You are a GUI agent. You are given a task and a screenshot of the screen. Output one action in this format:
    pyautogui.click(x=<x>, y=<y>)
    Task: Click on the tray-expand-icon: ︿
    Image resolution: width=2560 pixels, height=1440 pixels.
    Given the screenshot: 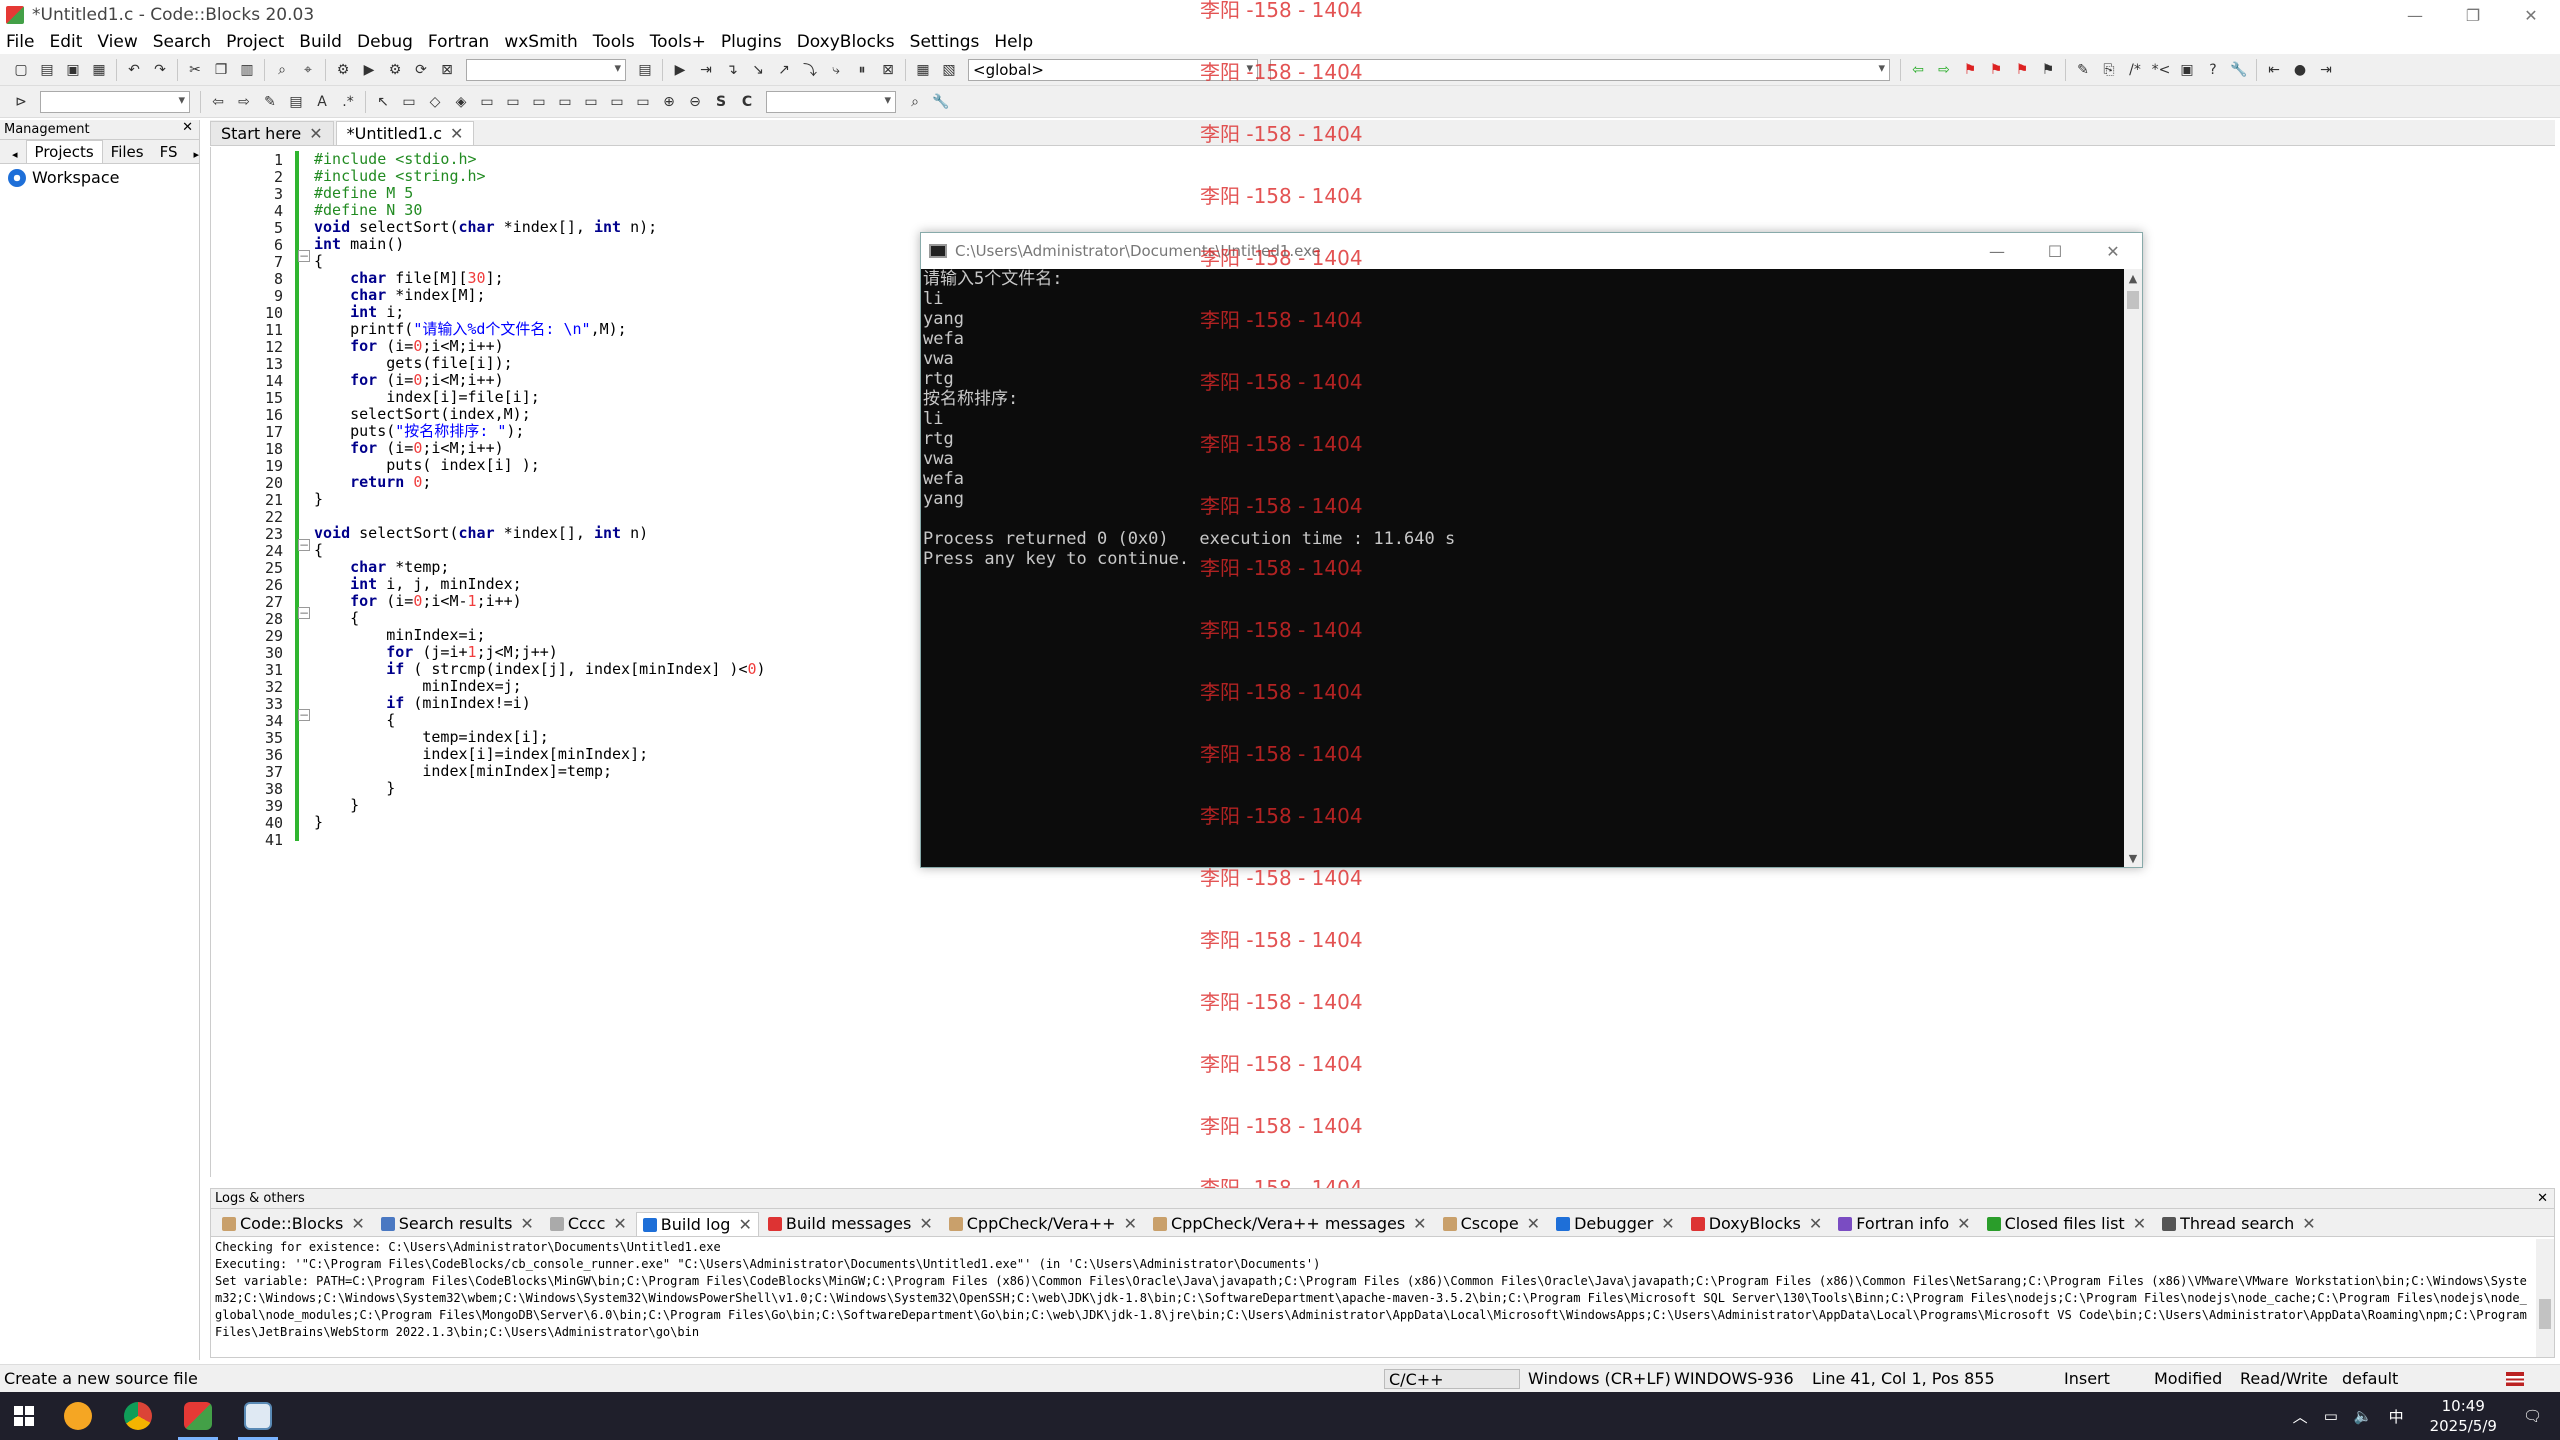 What is the action you would take?
    pyautogui.click(x=2300, y=1416)
    